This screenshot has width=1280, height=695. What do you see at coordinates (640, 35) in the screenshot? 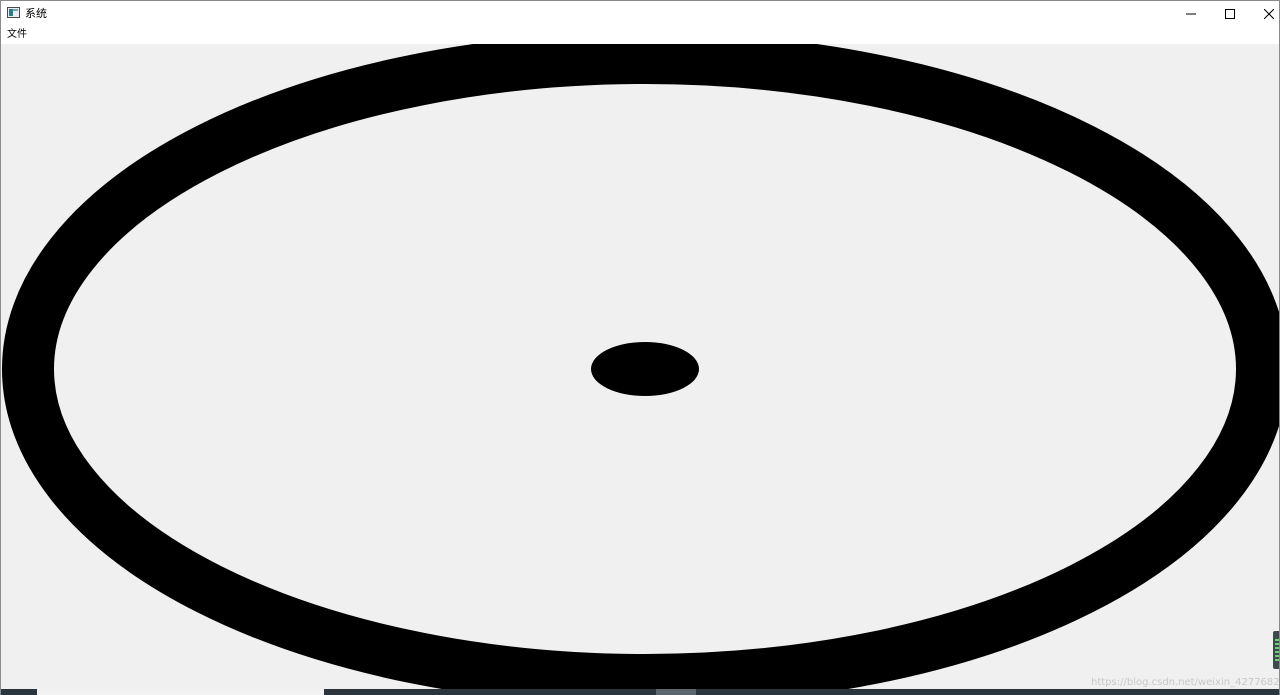
I see `menu-bar: 文件` at bounding box center [640, 35].